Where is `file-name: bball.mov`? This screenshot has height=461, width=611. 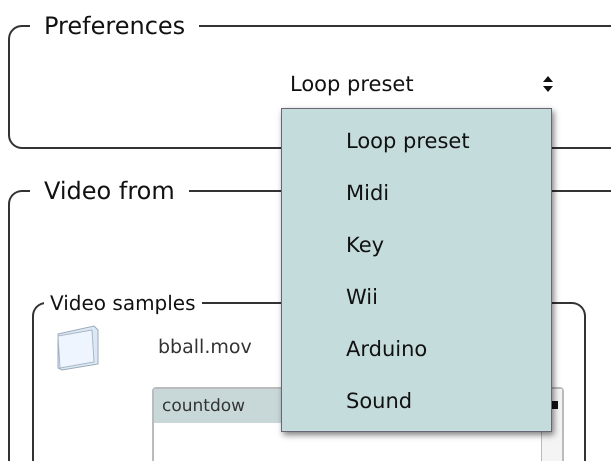
file-name: bball.mov is located at coordinates (205, 347).